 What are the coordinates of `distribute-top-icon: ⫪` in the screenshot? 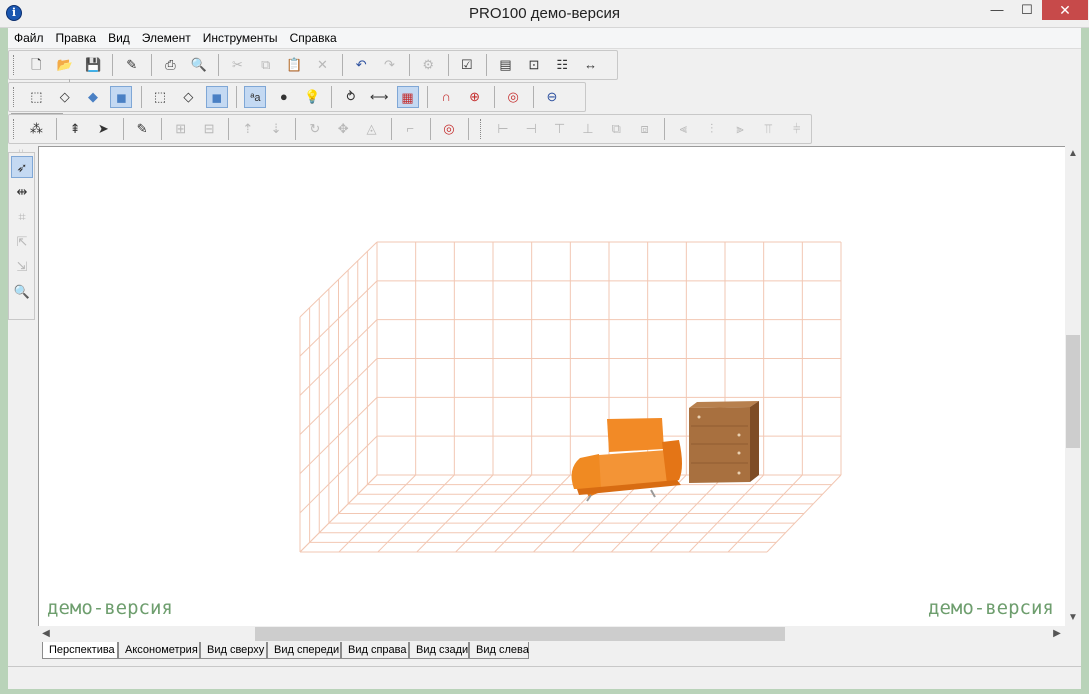 It's located at (768, 129).